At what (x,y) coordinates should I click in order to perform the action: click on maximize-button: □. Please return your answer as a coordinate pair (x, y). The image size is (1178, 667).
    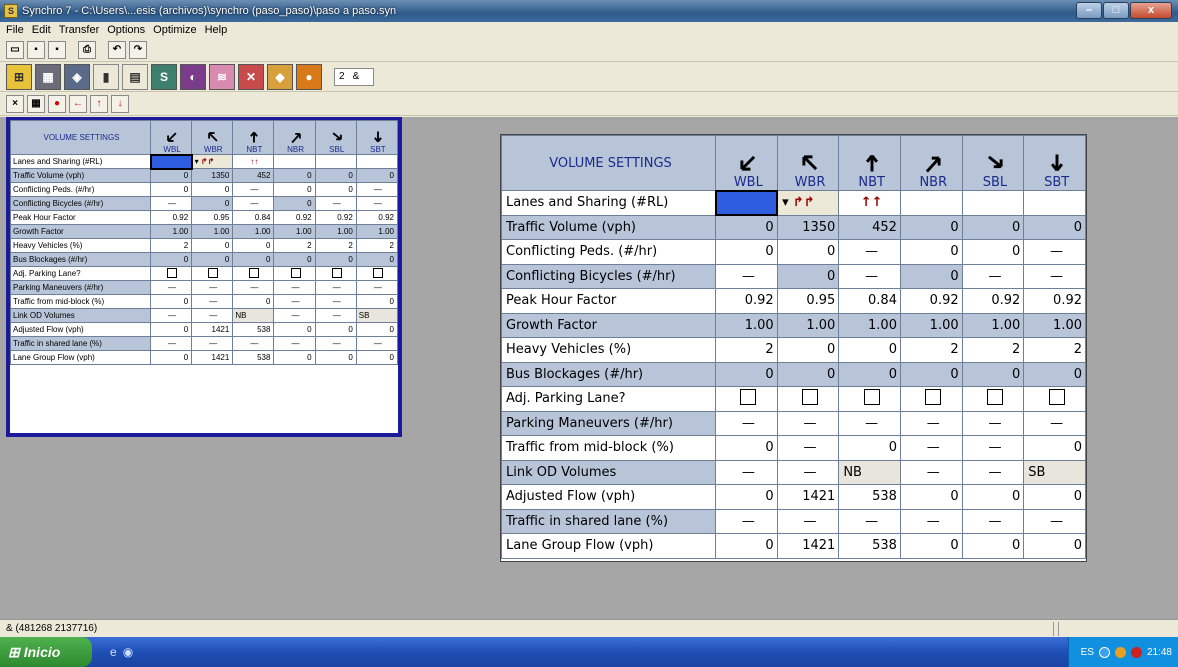
    Looking at the image, I should click on (1116, 10).